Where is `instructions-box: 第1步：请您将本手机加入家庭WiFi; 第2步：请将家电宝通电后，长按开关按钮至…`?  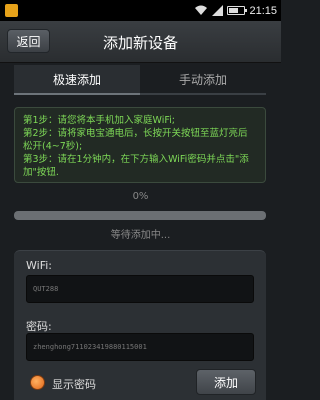 instructions-box: 第1步：请您将本手机加入家庭WiFi; 第2步：请将家电宝通电后，长按开关按钮至… is located at coordinates (140, 145).